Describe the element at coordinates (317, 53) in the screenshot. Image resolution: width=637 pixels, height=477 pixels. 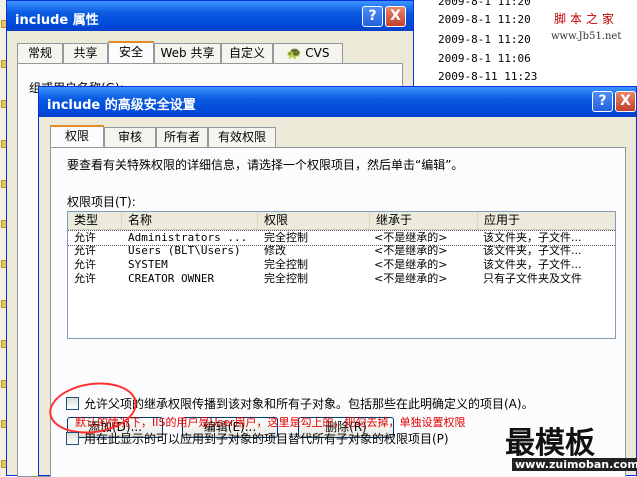
I see `tab-cvs-label: CVS` at that location.